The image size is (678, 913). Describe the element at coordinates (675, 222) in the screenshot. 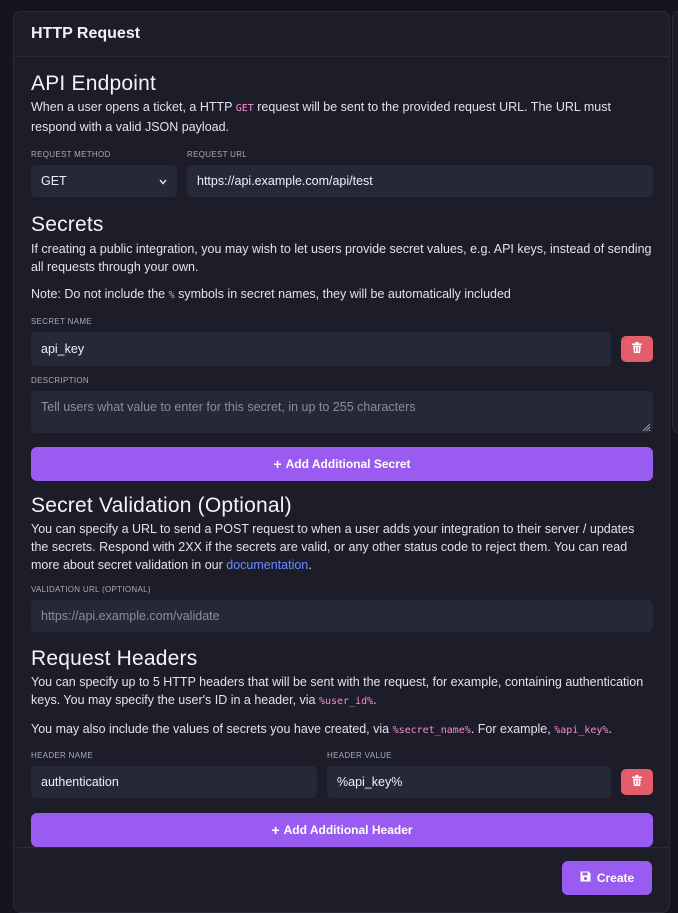

I see `adjacent-panel-edge` at that location.